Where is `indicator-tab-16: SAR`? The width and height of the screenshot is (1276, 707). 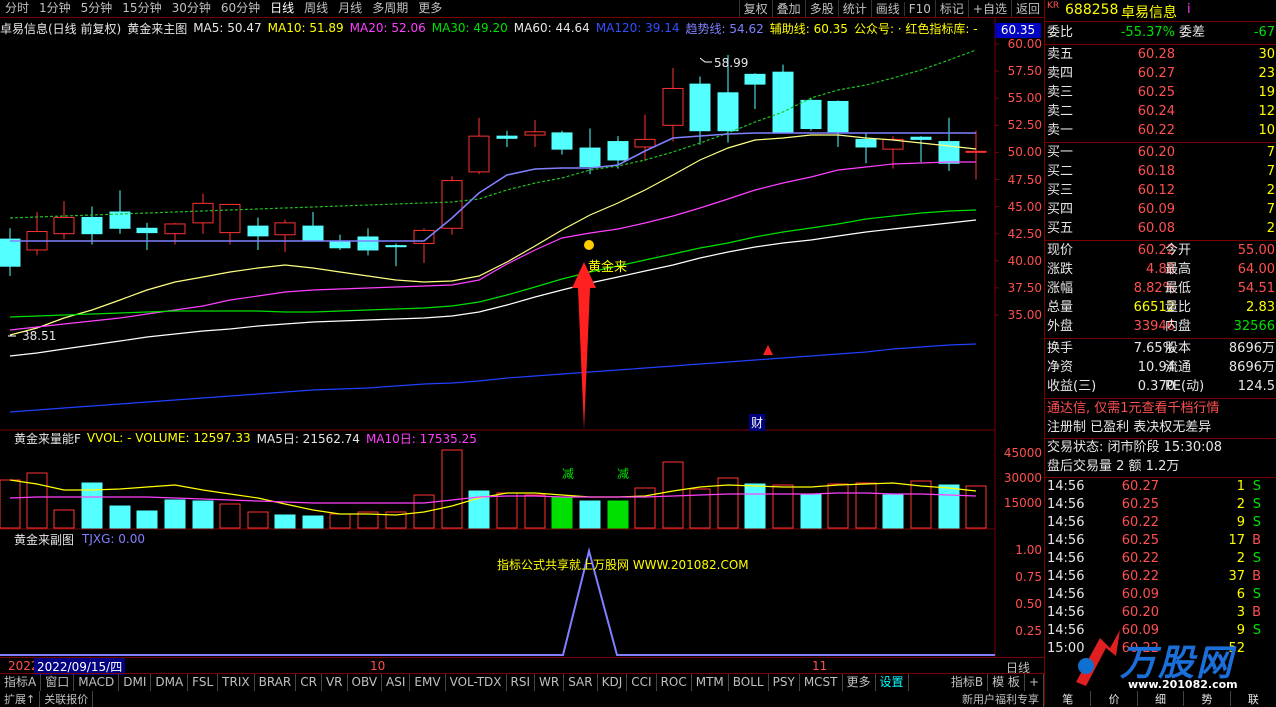
indicator-tab-16: SAR is located at coordinates (581, 682).